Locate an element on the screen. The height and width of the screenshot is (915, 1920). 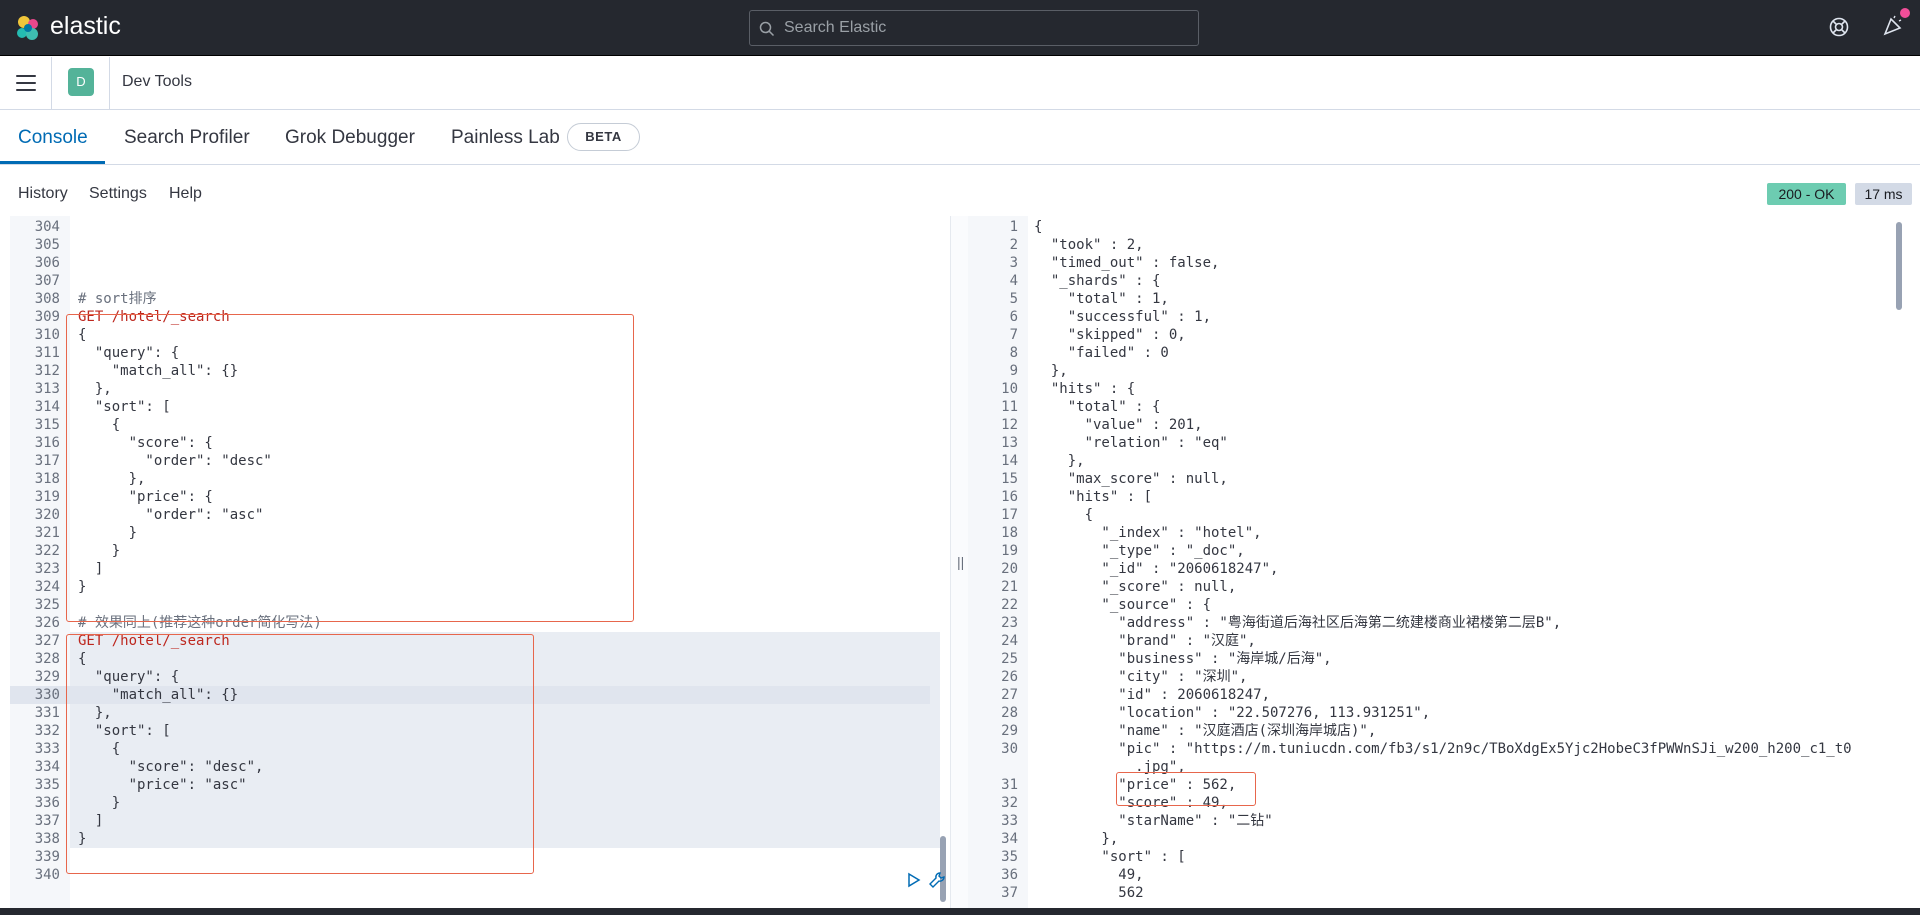
editor-line: 334 "score": "desc", is located at coordinates (480, 767).